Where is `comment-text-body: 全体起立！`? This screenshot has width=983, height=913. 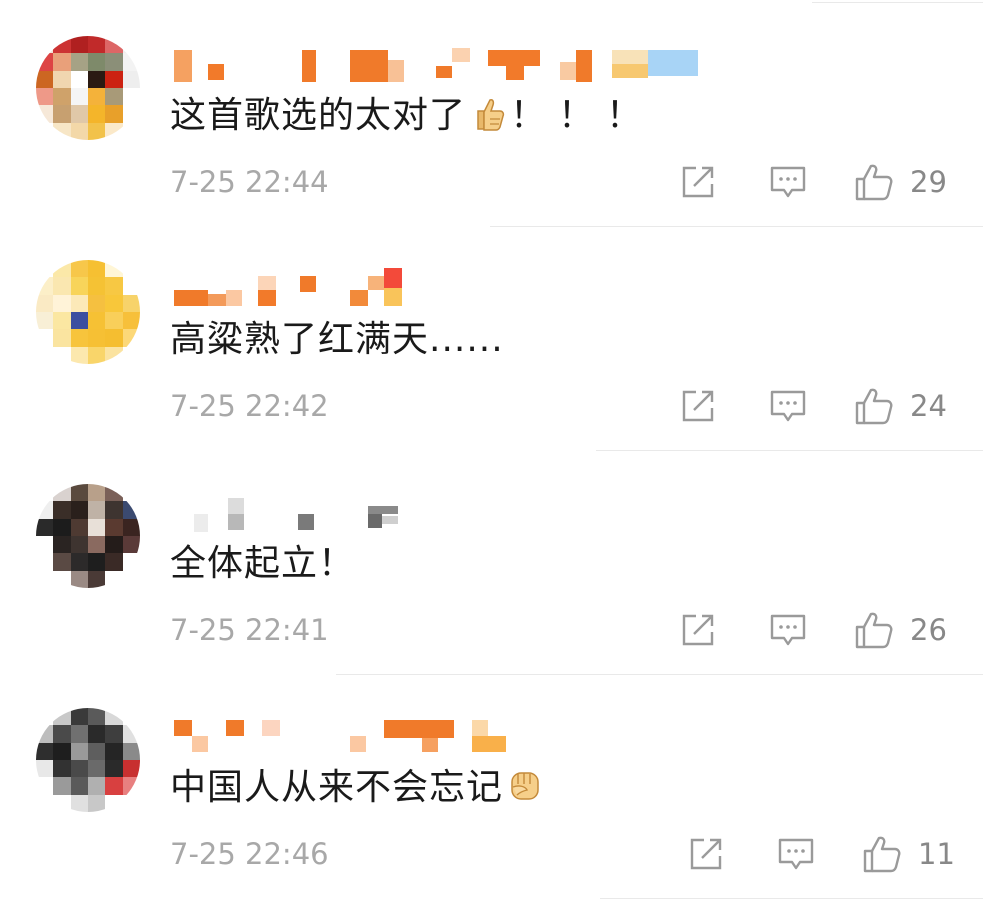
comment-text-body: 全体起立！ is located at coordinates (263, 563).